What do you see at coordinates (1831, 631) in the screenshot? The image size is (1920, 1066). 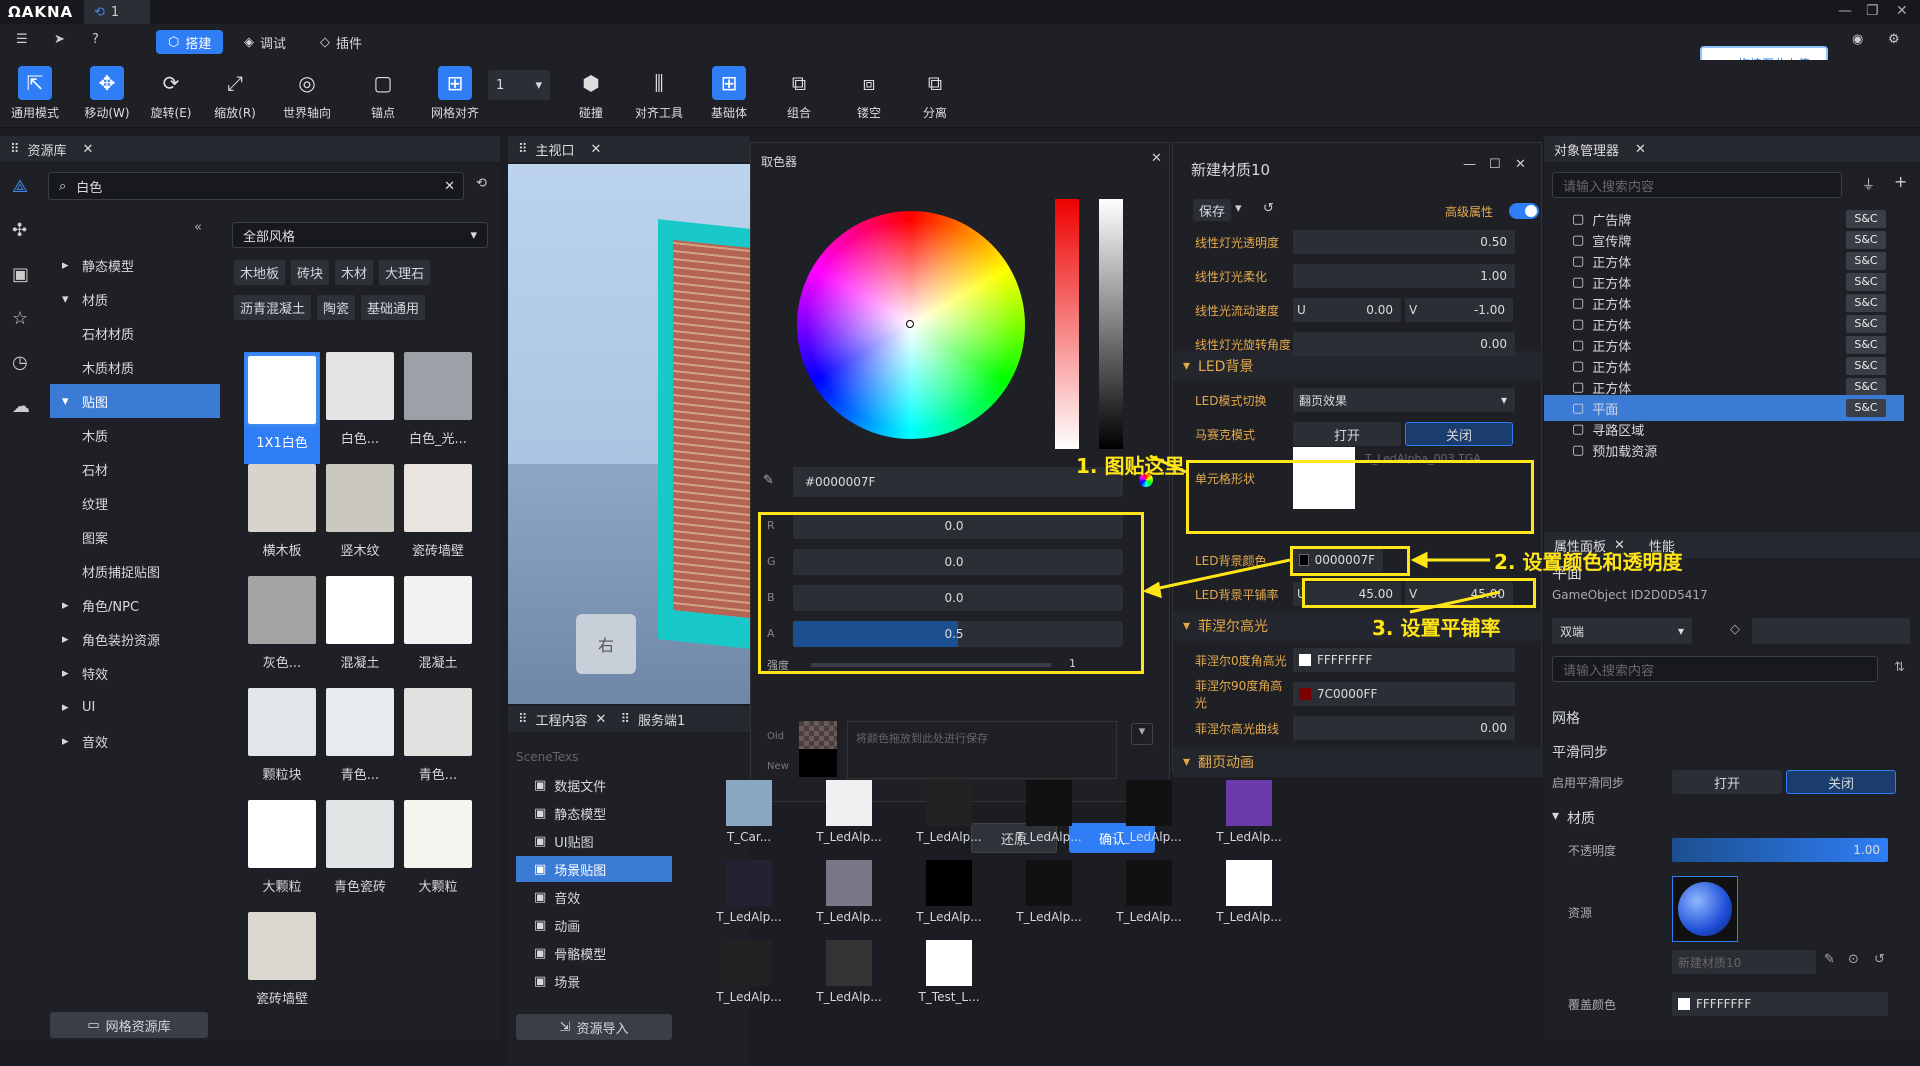 I see `tag-input` at bounding box center [1831, 631].